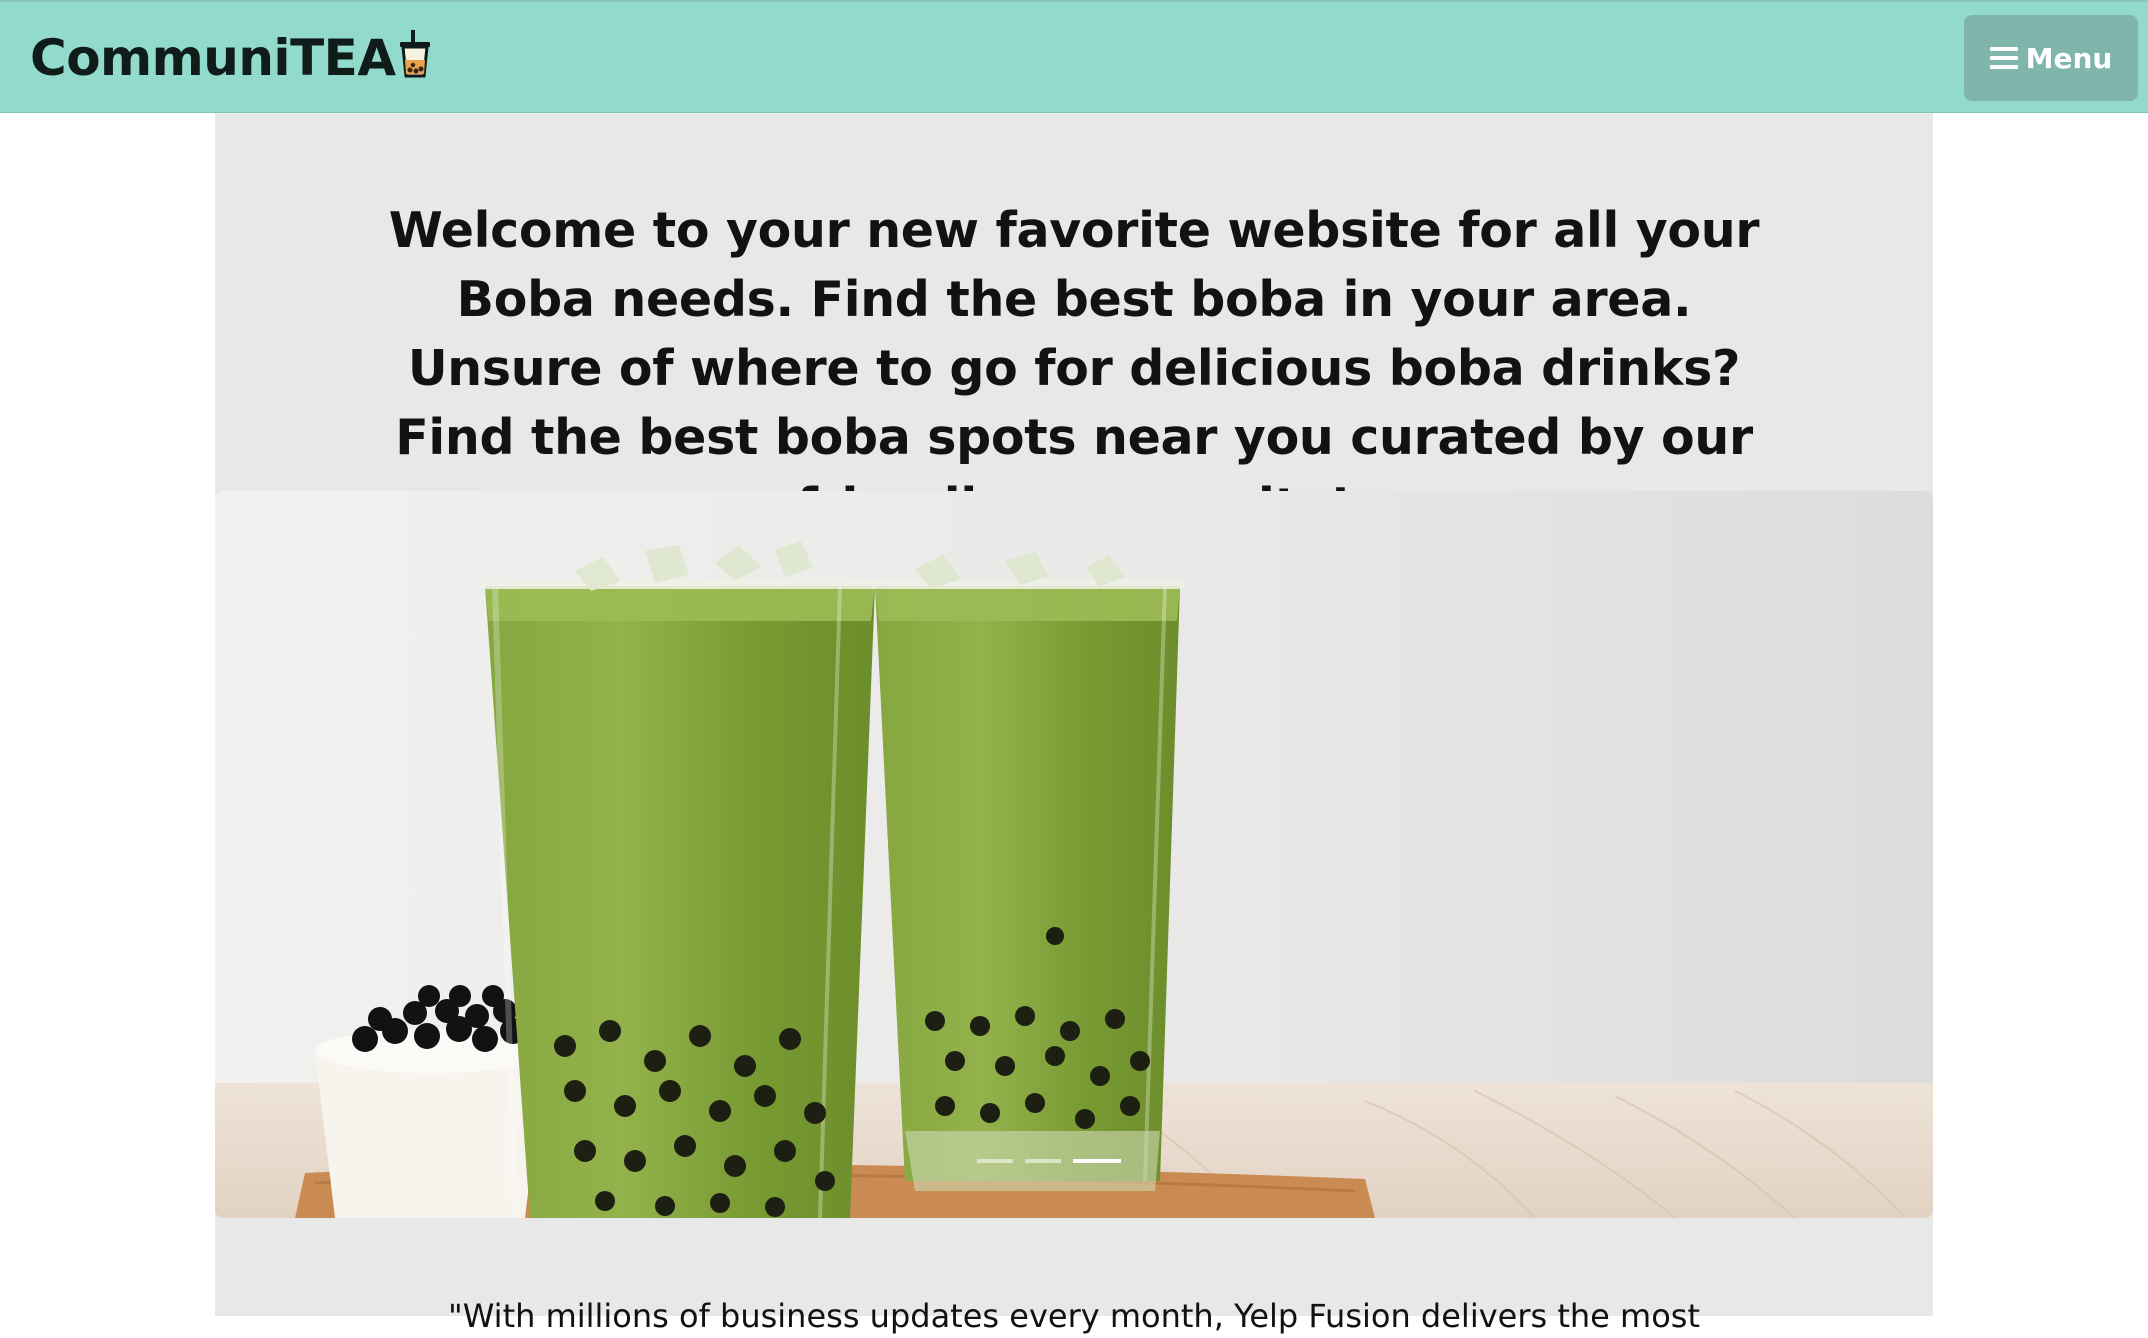  What do you see at coordinates (2003, 58) in the screenshot?
I see `hamburger-icon` at bounding box center [2003, 58].